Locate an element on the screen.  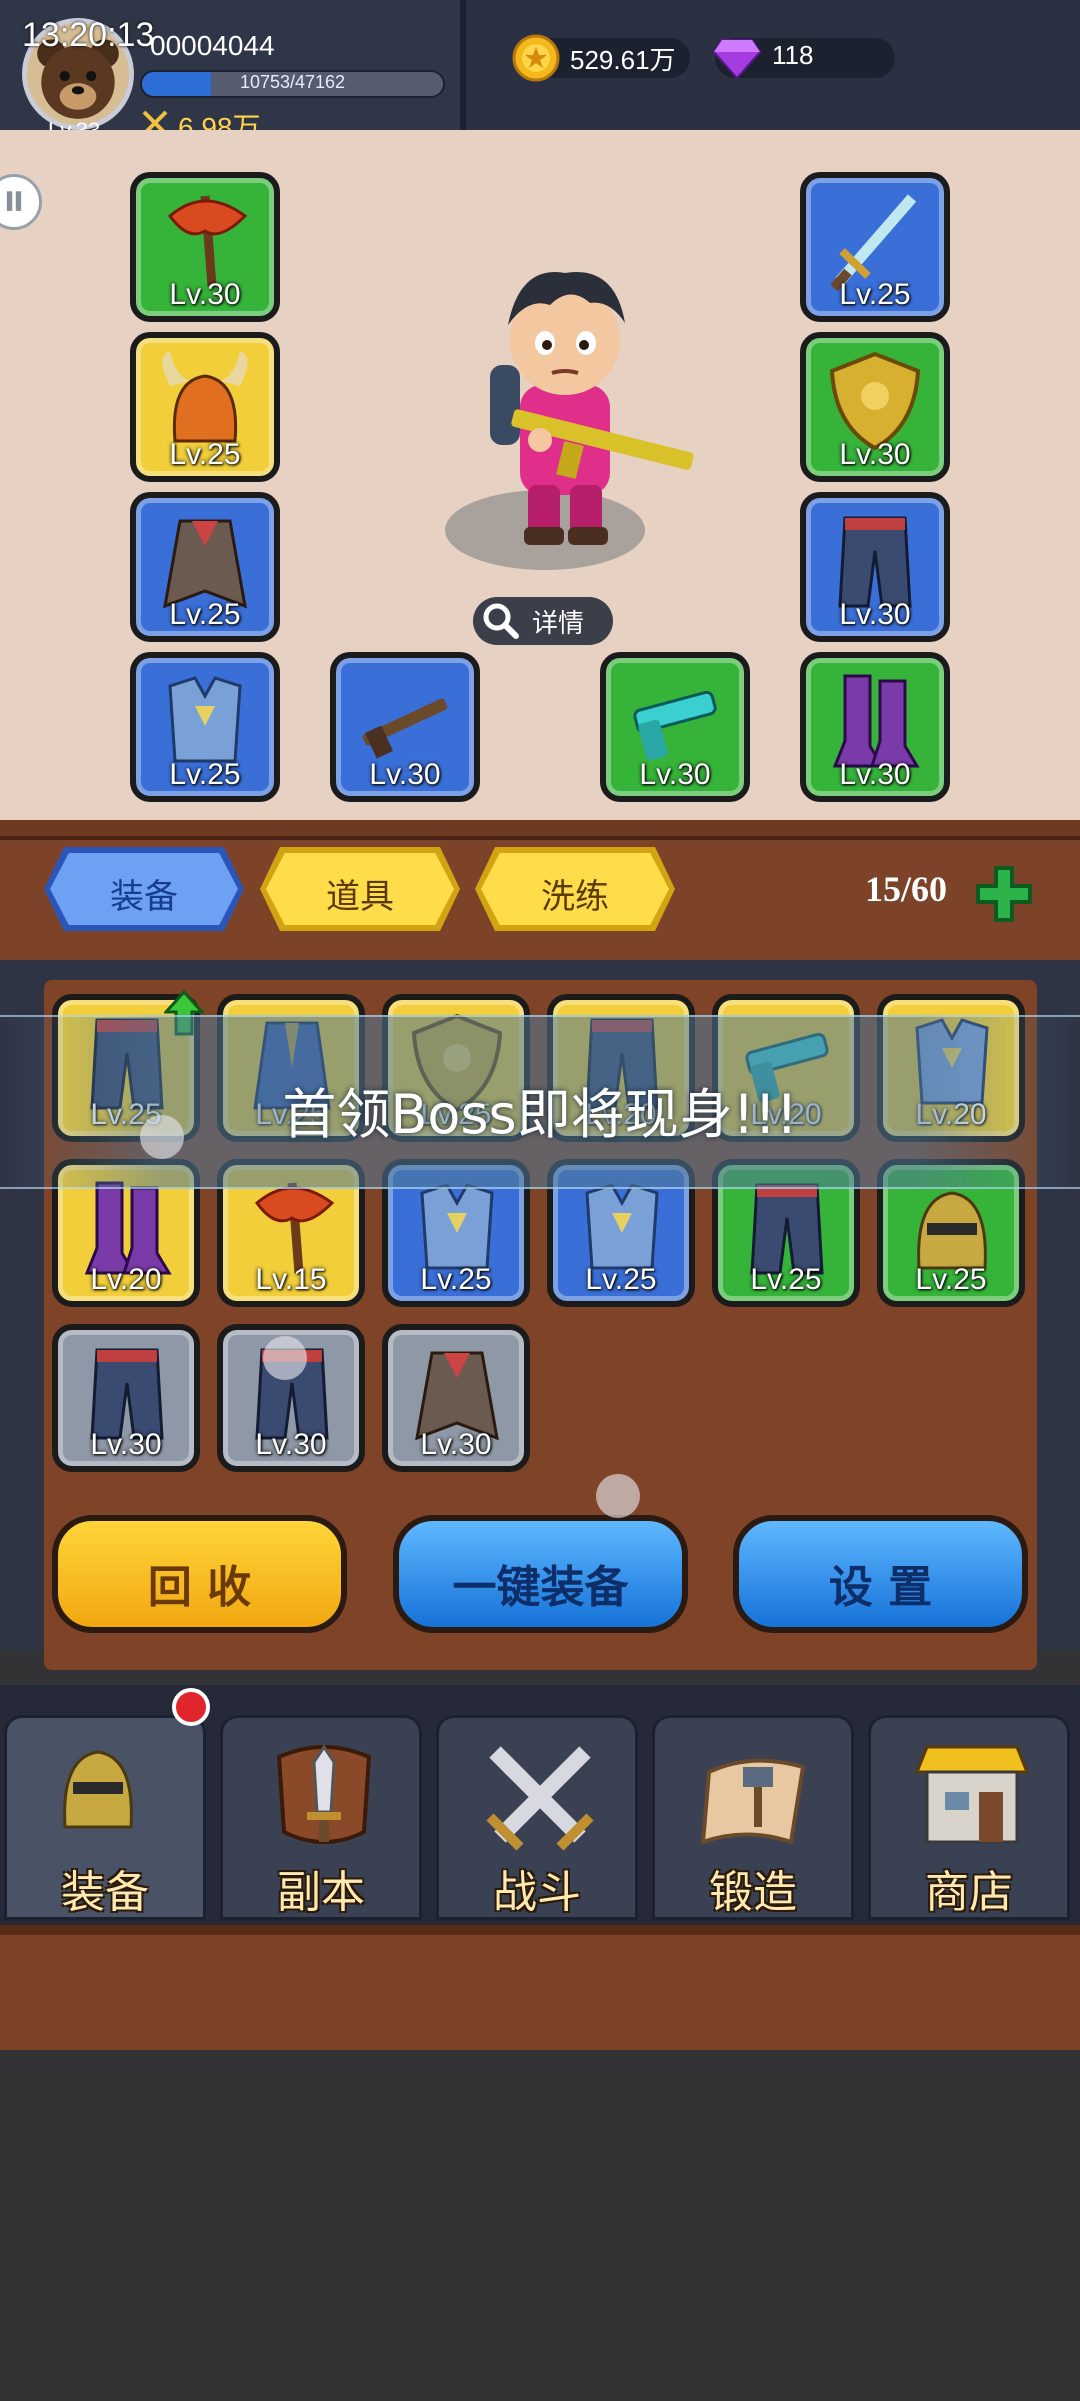
gold-amount: 529.61万 is located at coordinates (623, 60).